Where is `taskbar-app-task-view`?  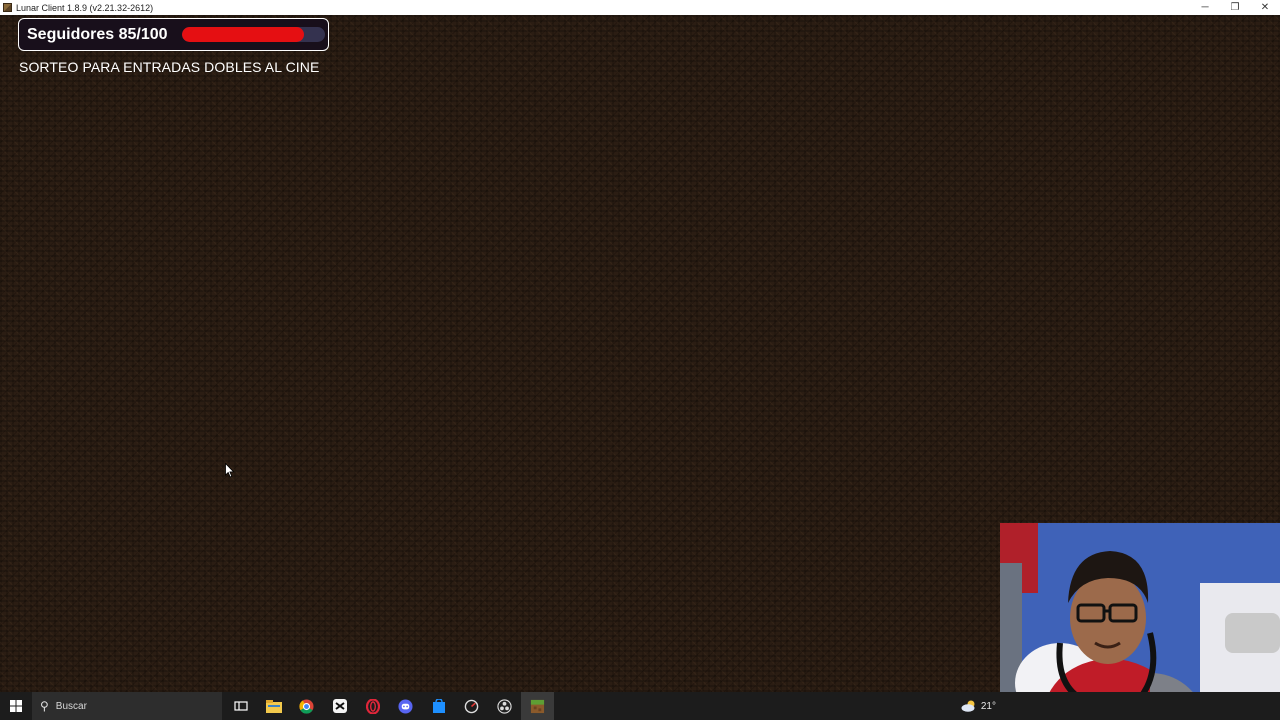 taskbar-app-task-view is located at coordinates (240, 706).